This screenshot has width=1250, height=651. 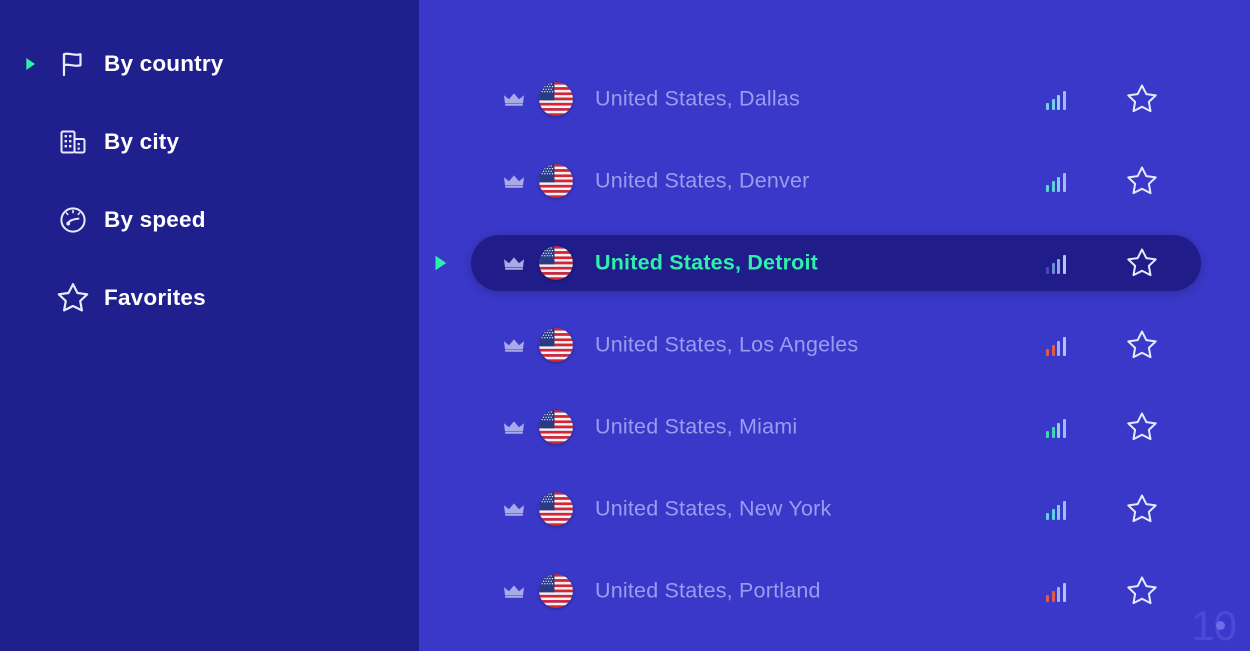 What do you see at coordinates (707, 262) in the screenshot?
I see `server-name-label: United States, Detroit` at bounding box center [707, 262].